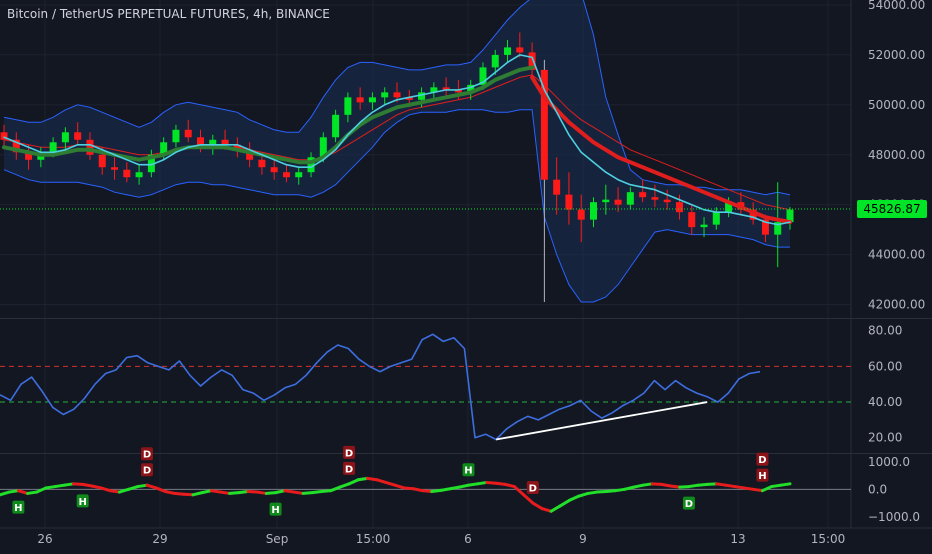 This screenshot has height=554, width=932. What do you see at coordinates (896, 255) in the screenshot?
I see `price-axis-tick: 44000.00` at bounding box center [896, 255].